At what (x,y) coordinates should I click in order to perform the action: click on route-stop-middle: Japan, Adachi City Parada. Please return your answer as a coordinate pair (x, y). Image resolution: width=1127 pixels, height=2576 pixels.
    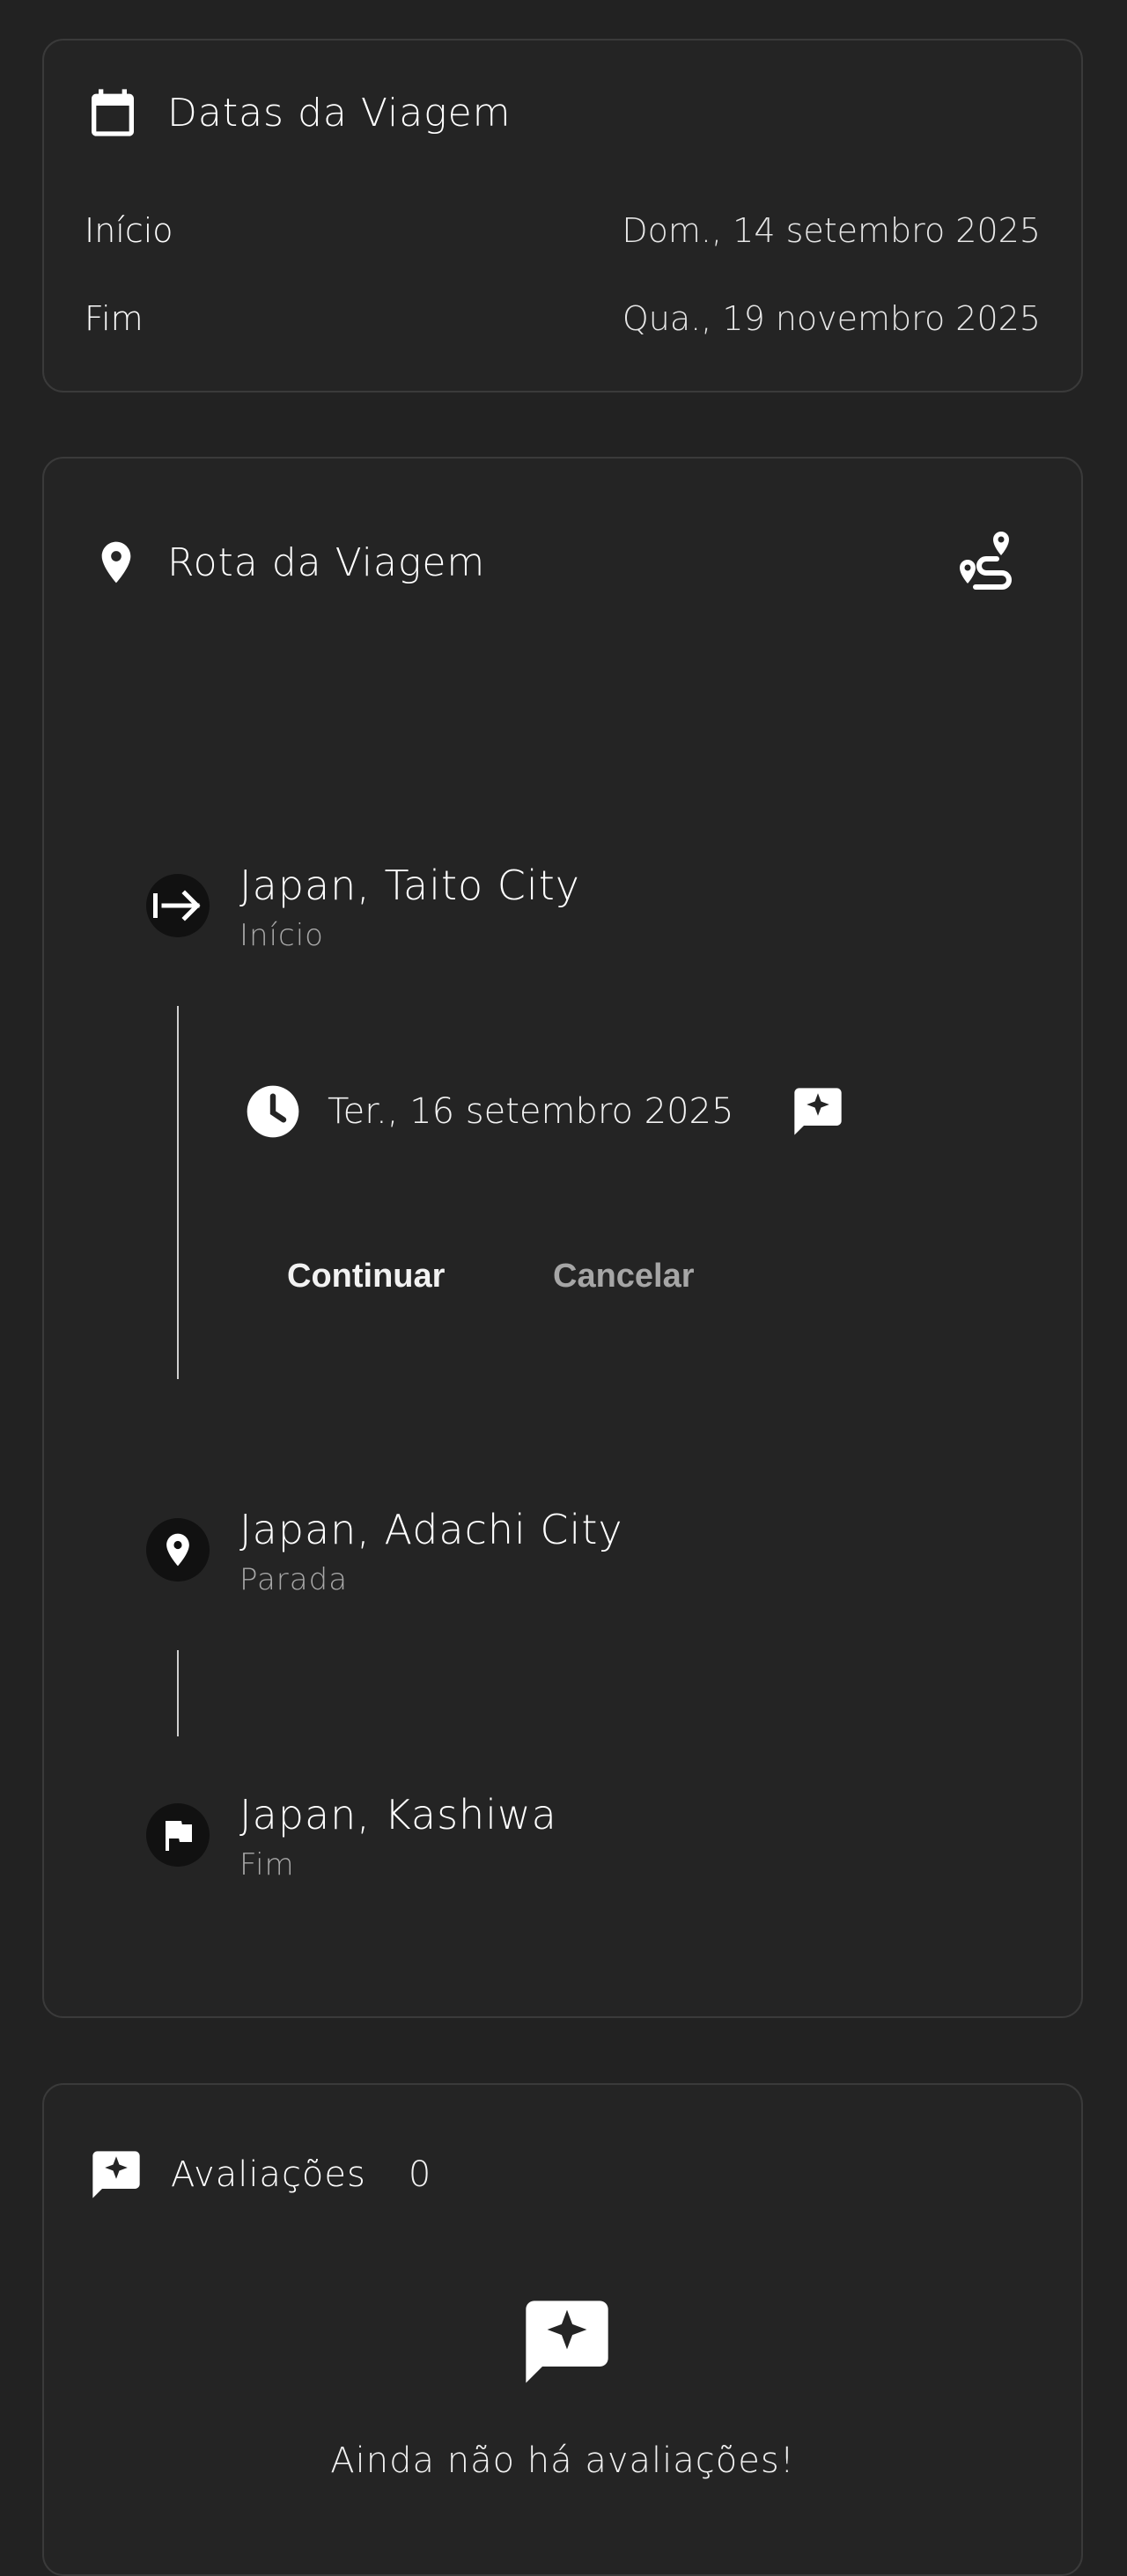
    Looking at the image, I should click on (384, 1551).